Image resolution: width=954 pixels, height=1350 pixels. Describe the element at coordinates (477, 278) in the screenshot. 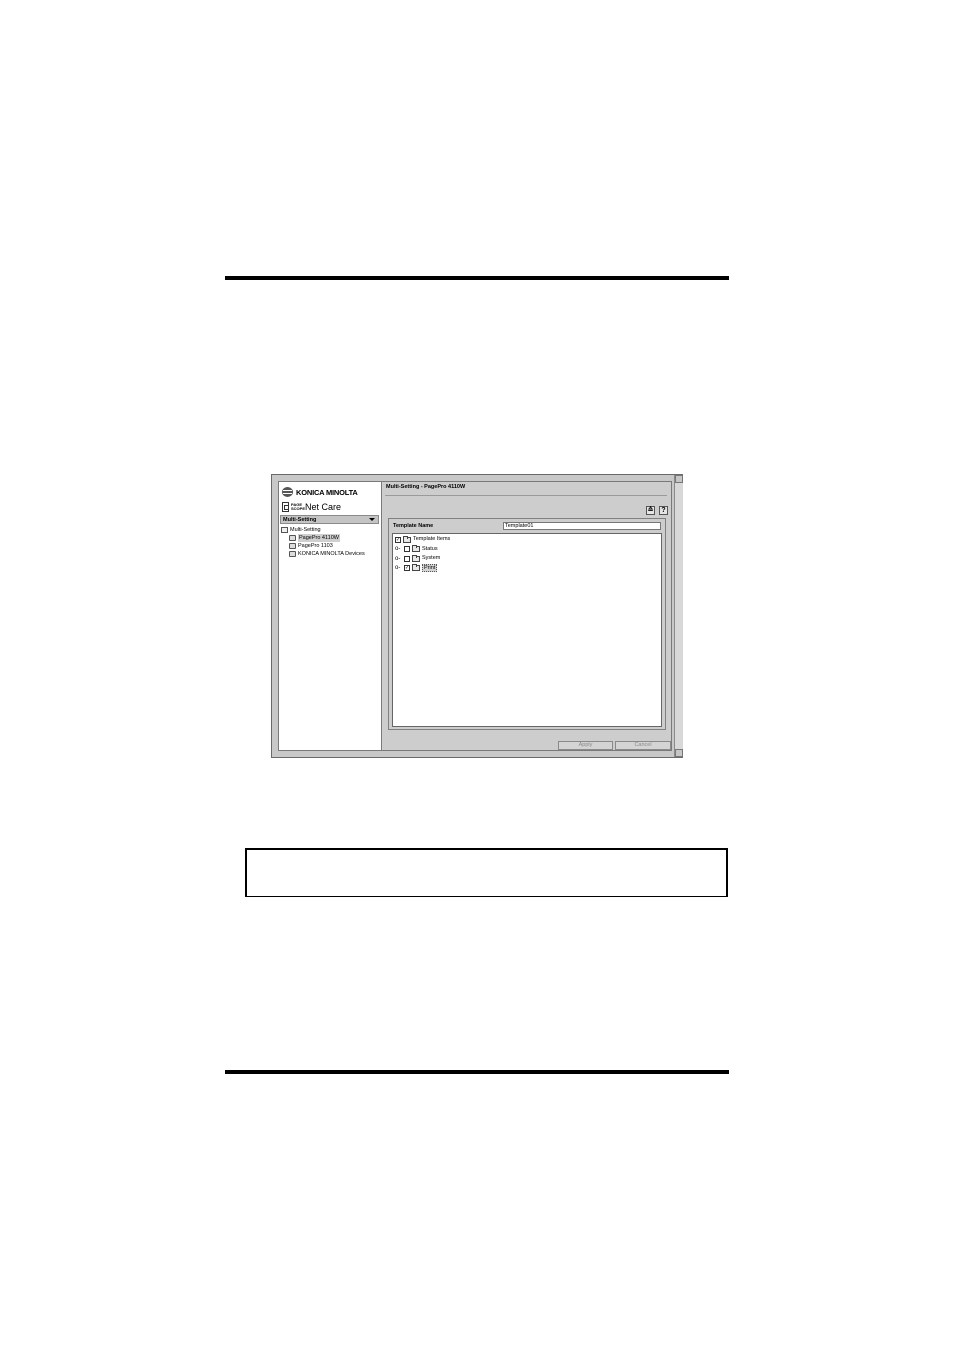

I see `top-rule` at that location.